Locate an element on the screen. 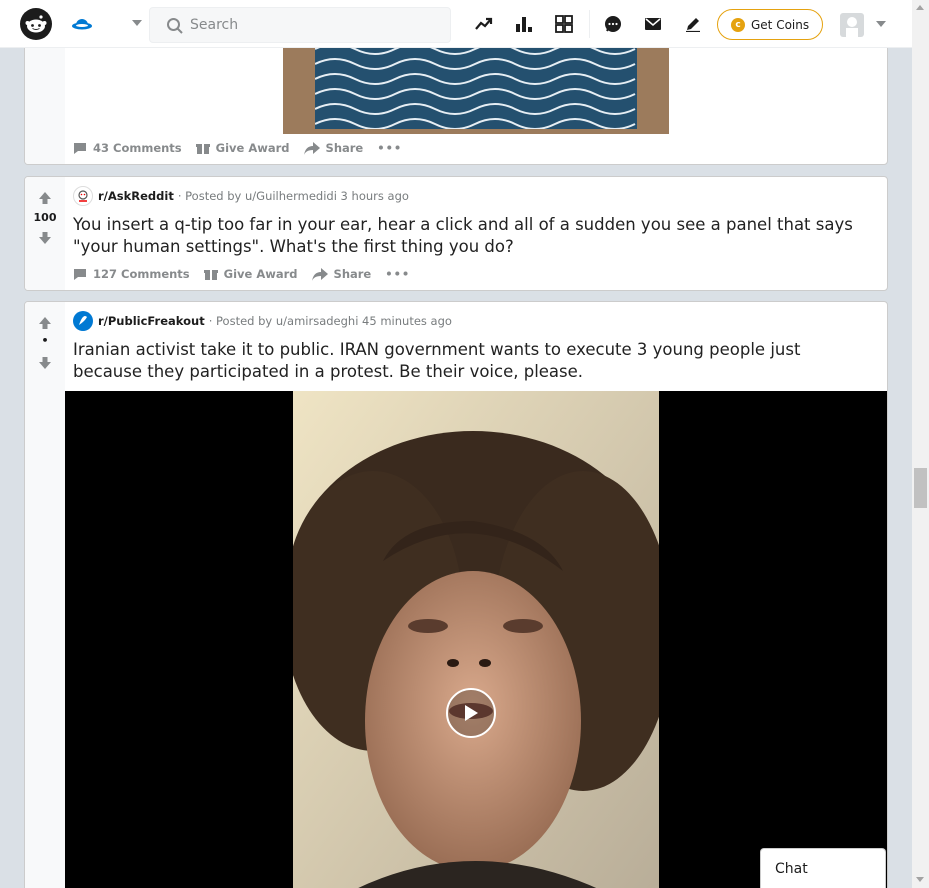 The height and width of the screenshot is (888, 929). subreddit-link: r/PublicFreakout is located at coordinates (151, 321).